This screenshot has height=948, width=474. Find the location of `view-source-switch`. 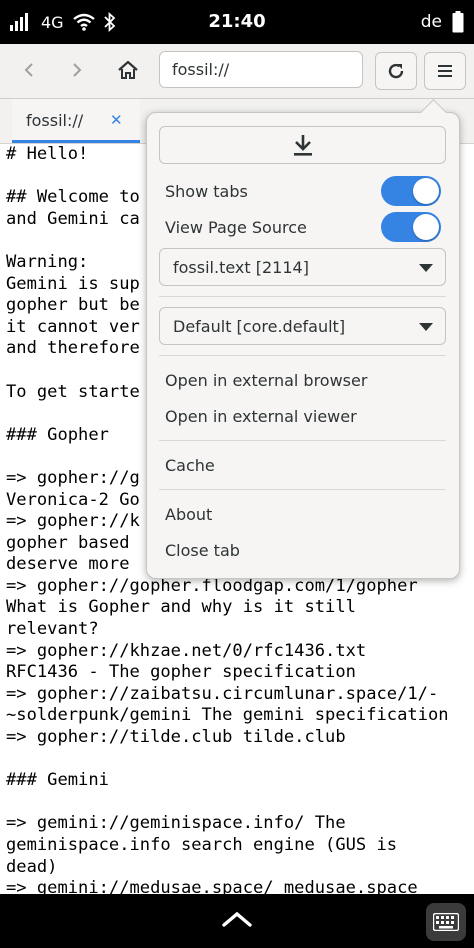

view-source-switch is located at coordinates (411, 227).